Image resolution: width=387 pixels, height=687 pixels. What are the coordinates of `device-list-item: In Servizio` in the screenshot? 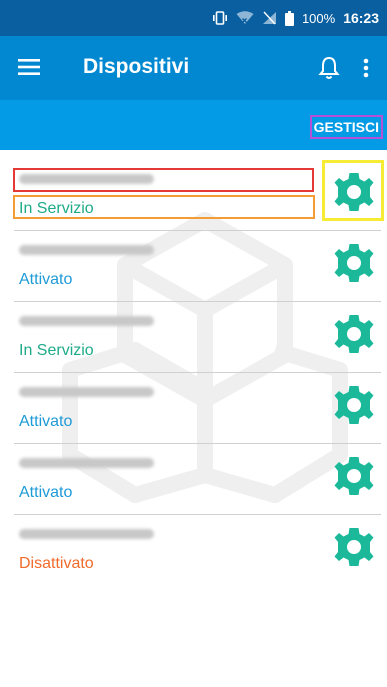 It's located at (193, 337).